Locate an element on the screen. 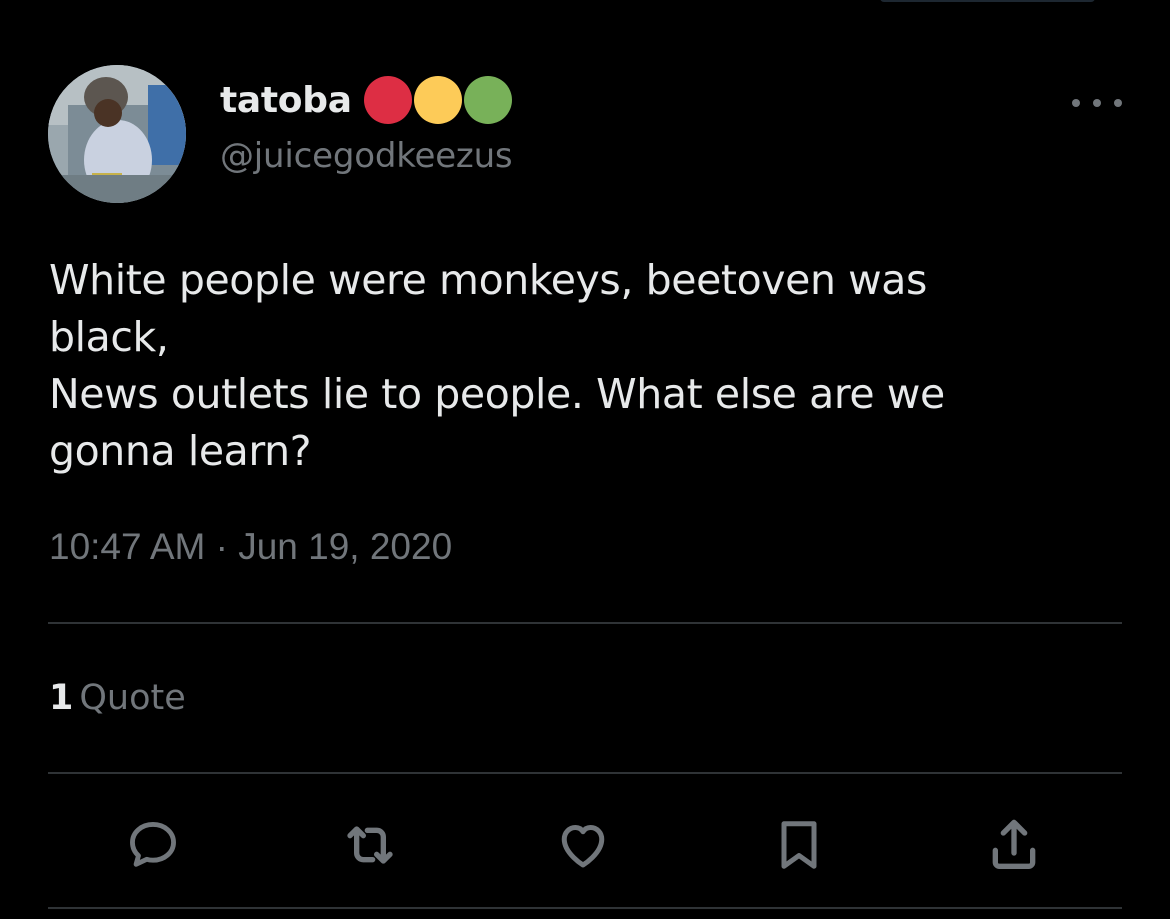  share-button is located at coordinates (1014, 845).